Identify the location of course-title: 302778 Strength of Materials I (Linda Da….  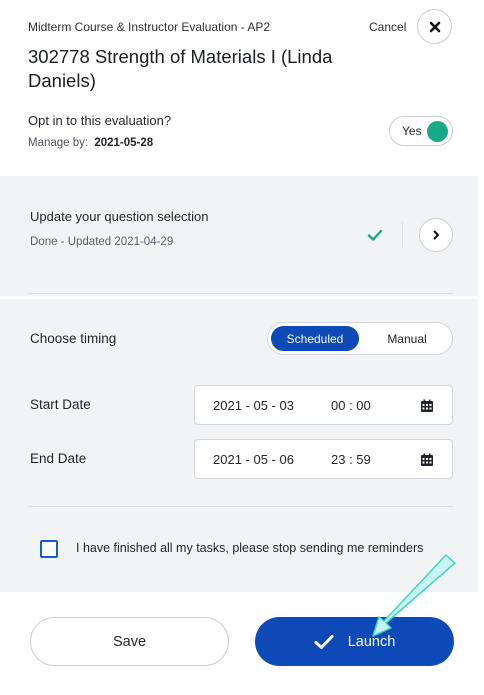
(180, 68).